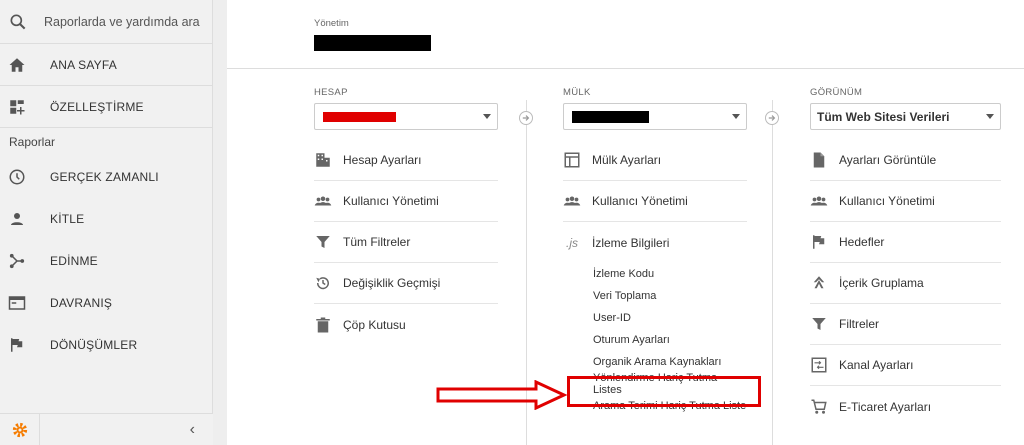 This screenshot has width=1024, height=445. What do you see at coordinates (625, 34) in the screenshot?
I see `admin-header: Yönetim` at bounding box center [625, 34].